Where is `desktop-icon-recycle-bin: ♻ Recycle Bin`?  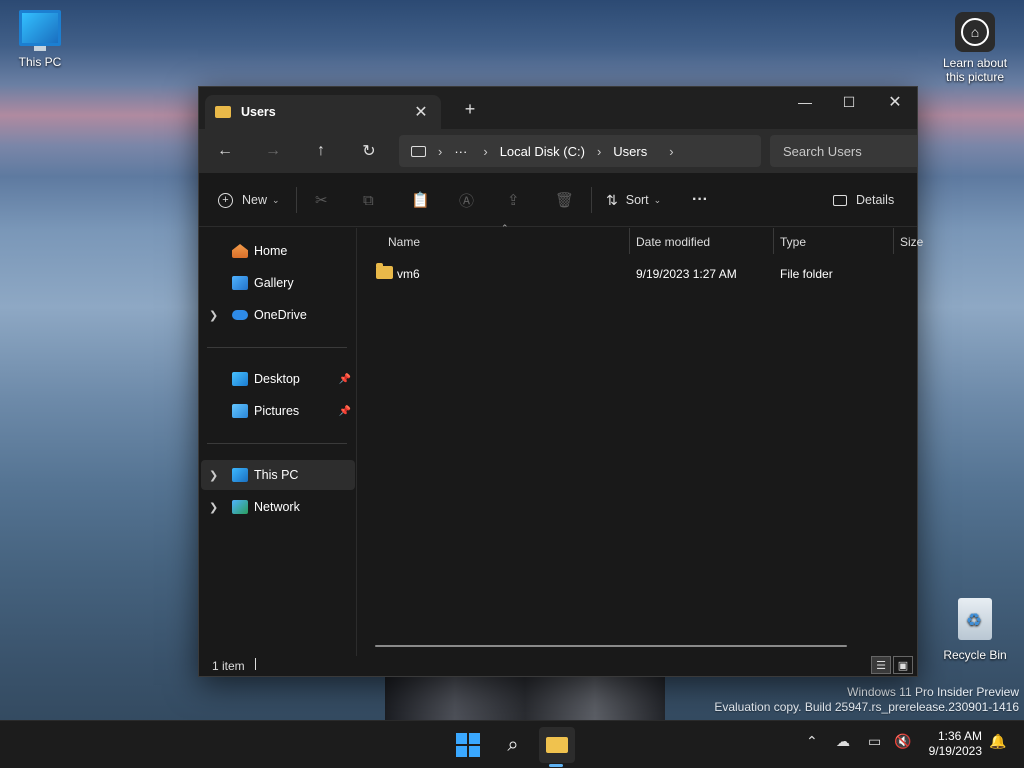 desktop-icon-recycle-bin: ♻ Recycle Bin is located at coordinates (975, 630).